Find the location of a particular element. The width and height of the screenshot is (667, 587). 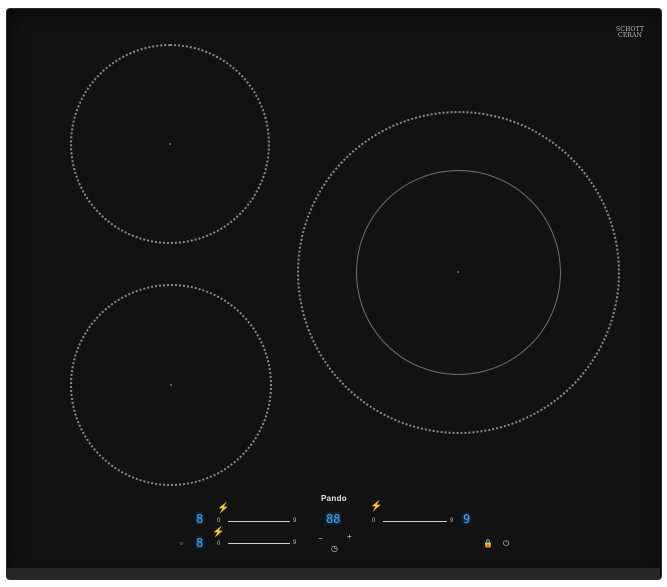

minus-icon: − is located at coordinates (320, 539).